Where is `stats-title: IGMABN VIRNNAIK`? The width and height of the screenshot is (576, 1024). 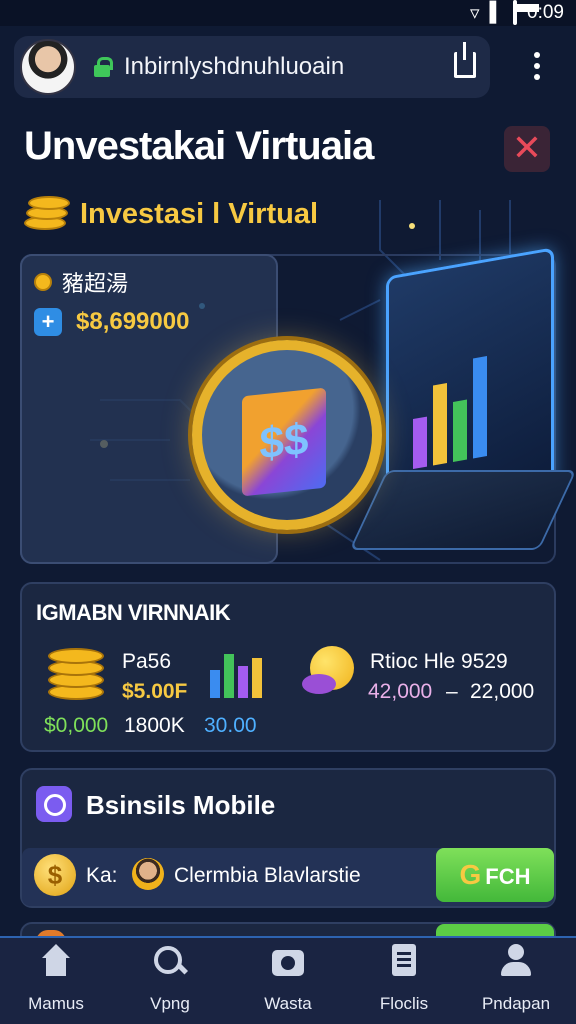 stats-title: IGMABN VIRNNAIK is located at coordinates (133, 612).